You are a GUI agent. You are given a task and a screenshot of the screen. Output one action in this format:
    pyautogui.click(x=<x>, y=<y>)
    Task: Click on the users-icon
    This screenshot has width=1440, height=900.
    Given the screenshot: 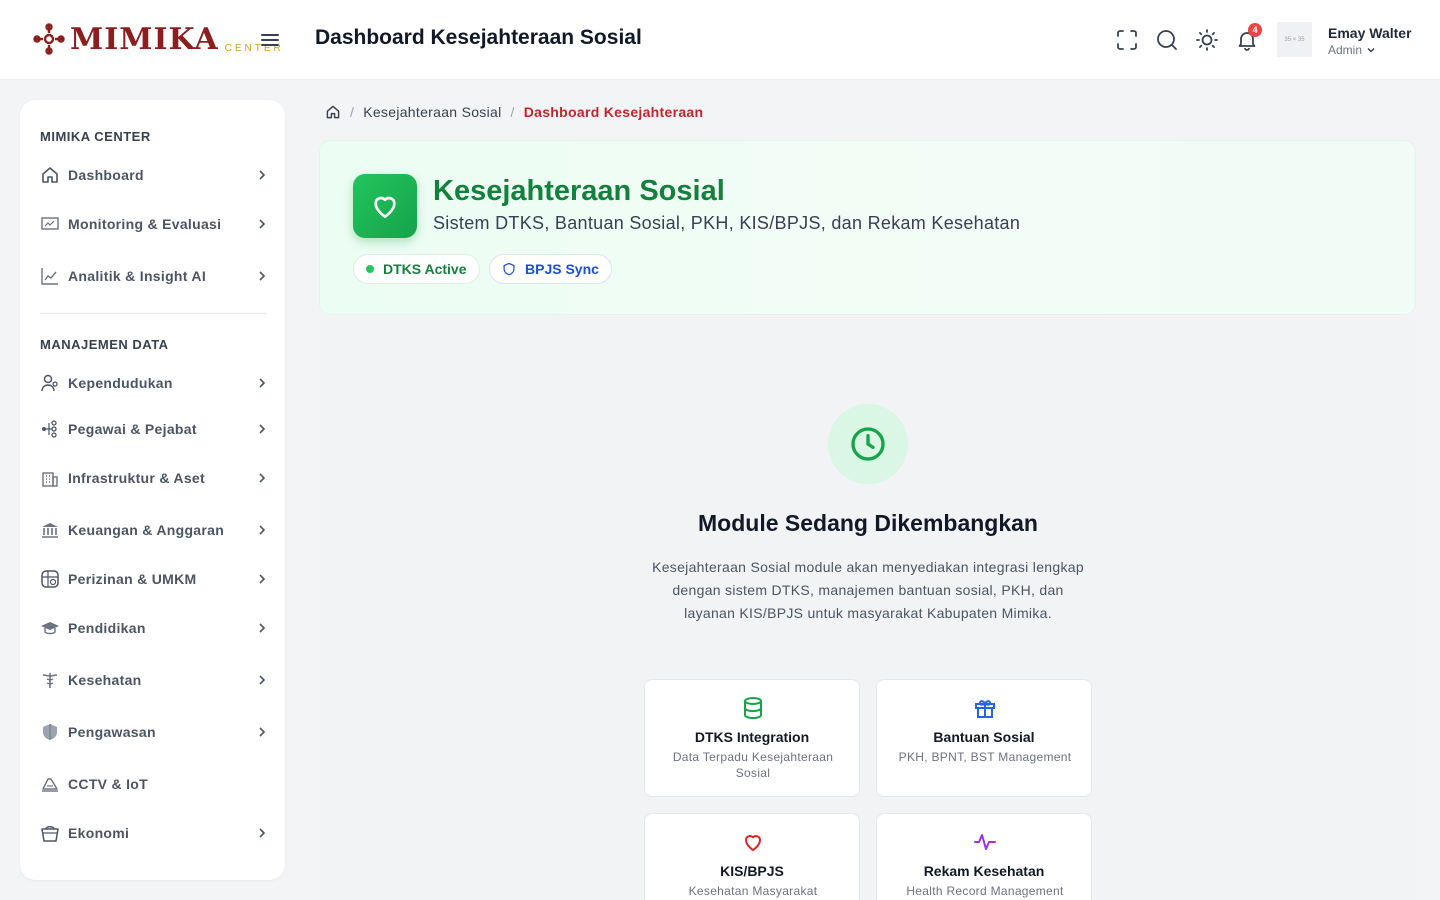 What is the action you would take?
    pyautogui.click(x=49, y=383)
    